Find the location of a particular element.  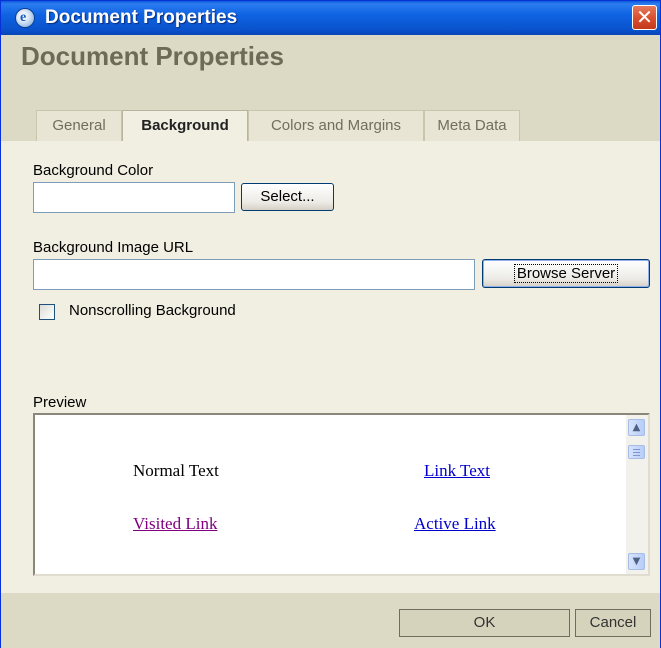

nonscrolling-label: Nonscrolling Background is located at coordinates (152, 310).